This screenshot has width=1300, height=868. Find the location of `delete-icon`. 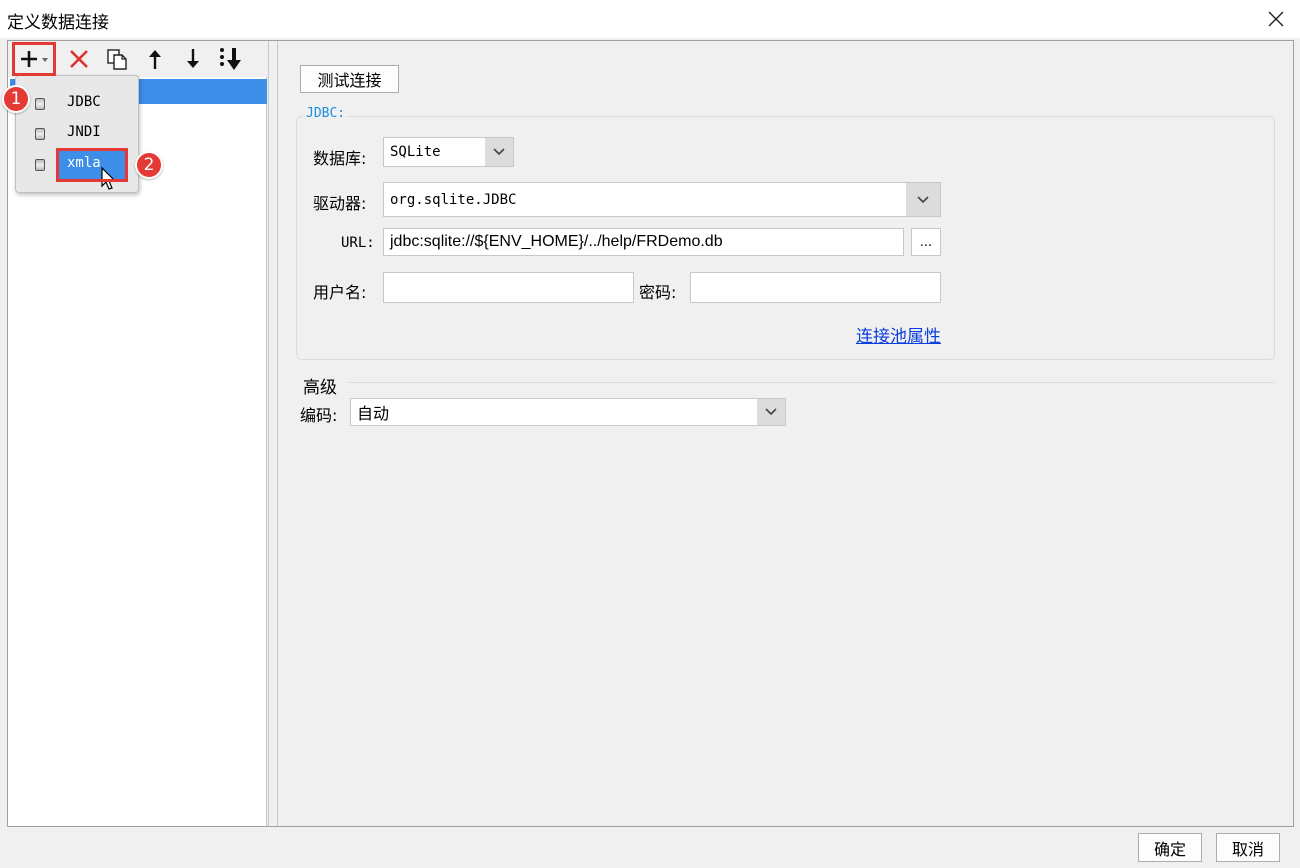

delete-icon is located at coordinates (79, 59).